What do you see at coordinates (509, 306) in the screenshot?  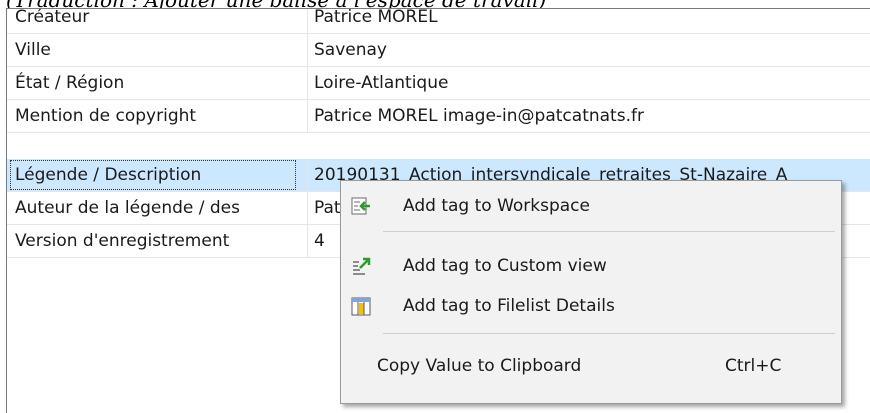 I see `menu-item-label: Add tag to Filelist Details` at bounding box center [509, 306].